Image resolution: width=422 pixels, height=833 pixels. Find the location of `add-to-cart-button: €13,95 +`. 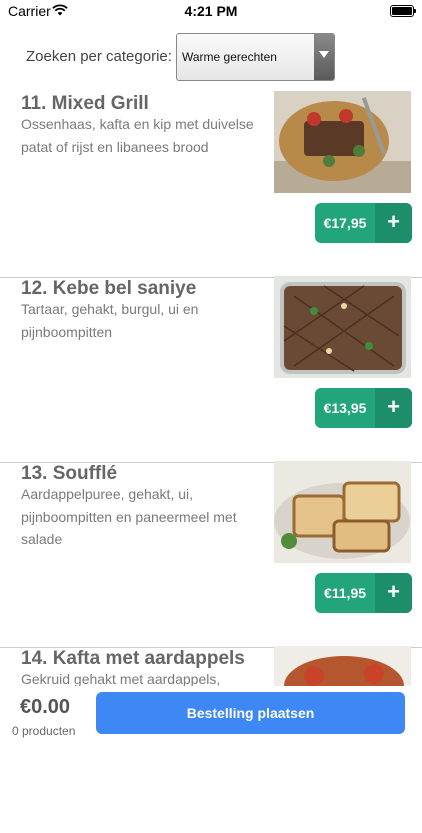

add-to-cart-button: €13,95 + is located at coordinates (363, 408).